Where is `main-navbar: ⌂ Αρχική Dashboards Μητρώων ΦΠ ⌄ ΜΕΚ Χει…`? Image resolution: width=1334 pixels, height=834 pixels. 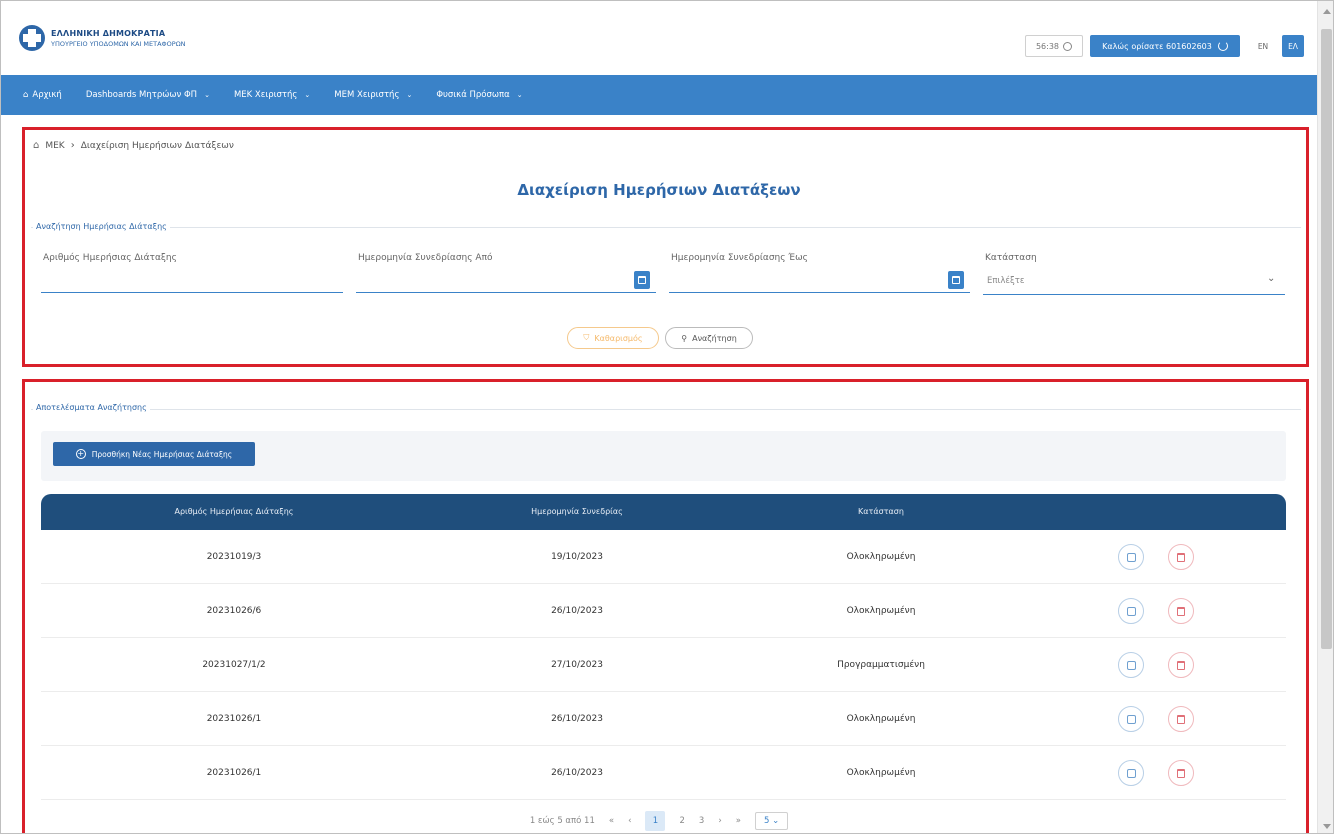 main-navbar: ⌂ Αρχική Dashboards Μητρώων ΦΠ ⌄ ΜΕΚ Χει… is located at coordinates (659, 95).